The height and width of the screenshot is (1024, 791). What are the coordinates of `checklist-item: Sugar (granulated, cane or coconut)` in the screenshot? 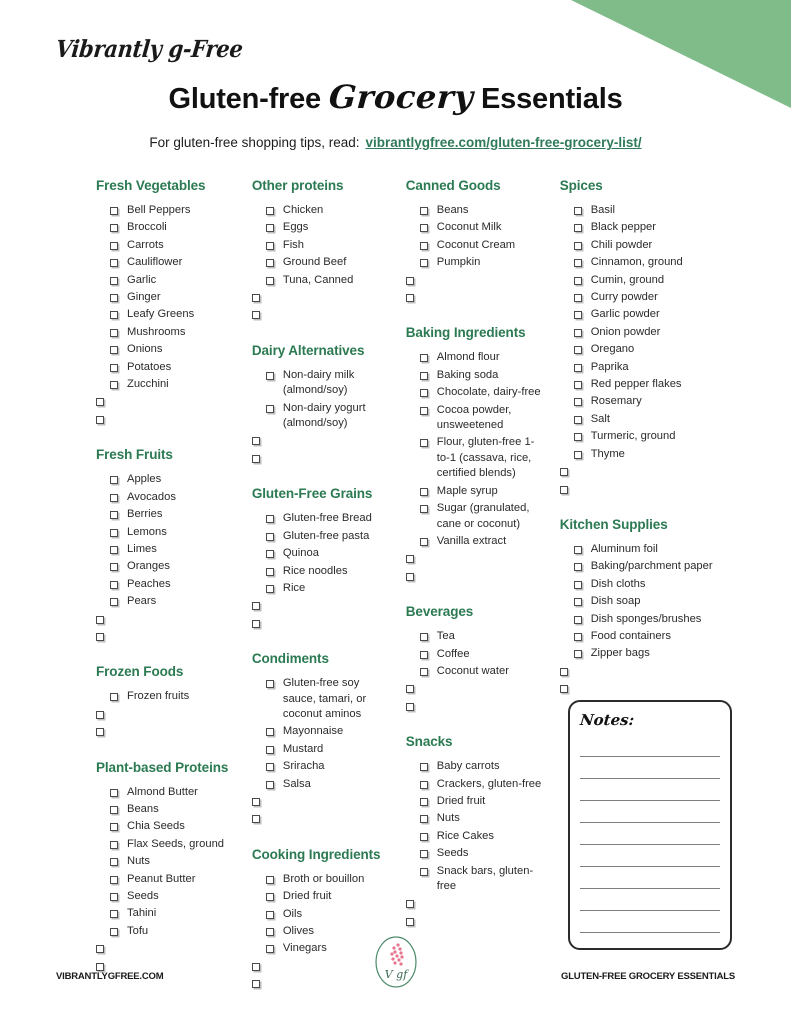 It's located at (476, 516).